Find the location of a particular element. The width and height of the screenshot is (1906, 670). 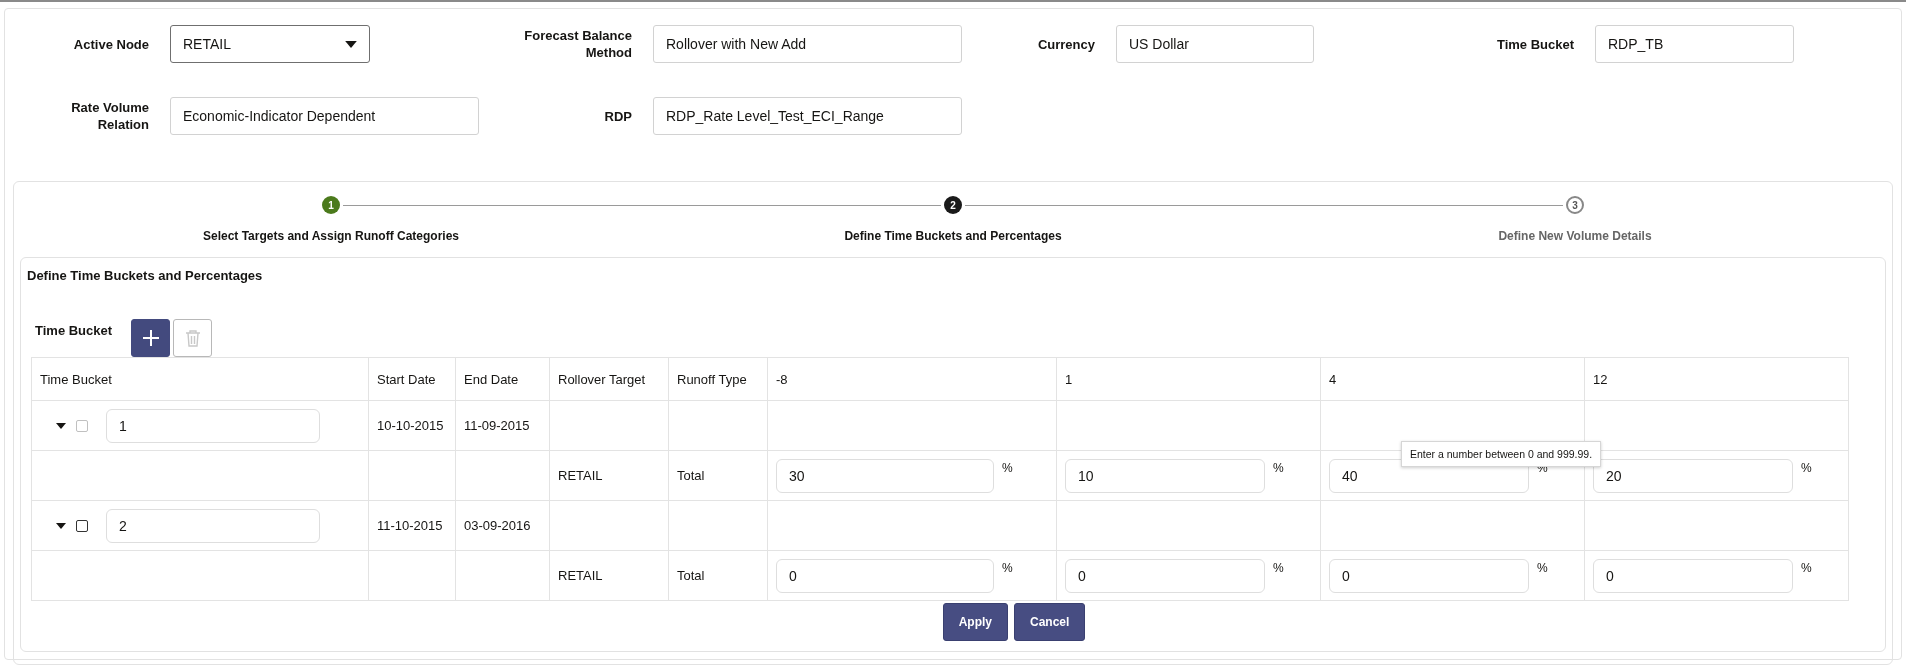

column-header: Start Date is located at coordinates (412, 379).